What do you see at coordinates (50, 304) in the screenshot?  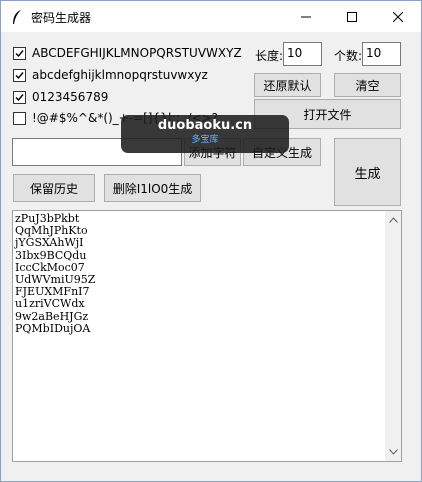 I see `output-line: u1zriVCWdx` at bounding box center [50, 304].